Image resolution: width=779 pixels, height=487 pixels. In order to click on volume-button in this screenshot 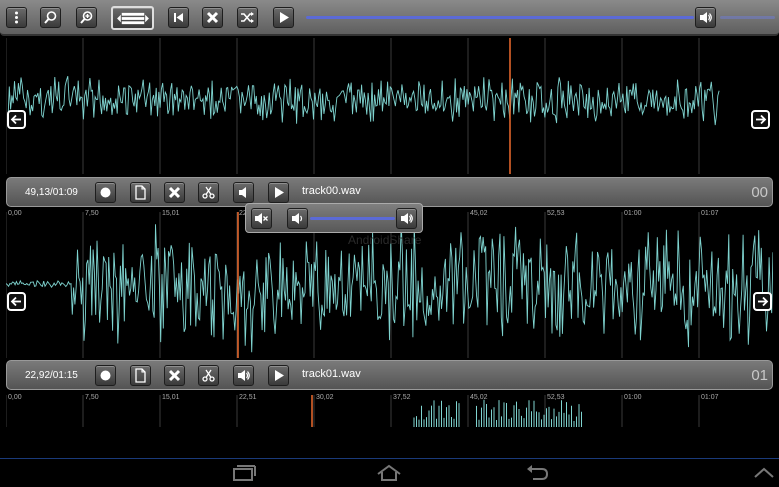, I will do `click(705, 17)`.